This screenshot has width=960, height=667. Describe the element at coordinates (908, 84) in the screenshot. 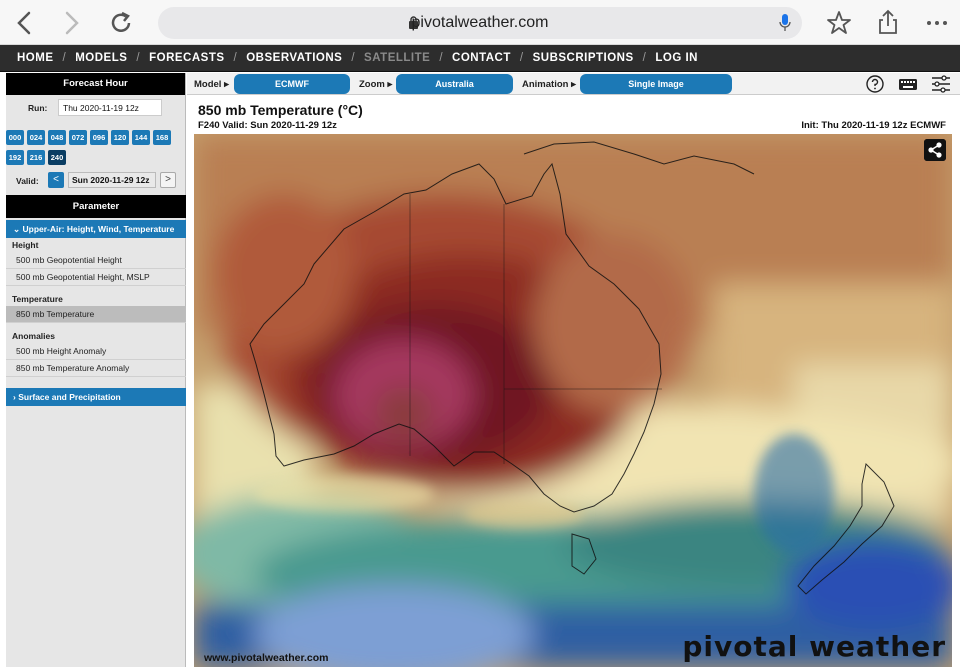

I see `keyboard-icon` at that location.